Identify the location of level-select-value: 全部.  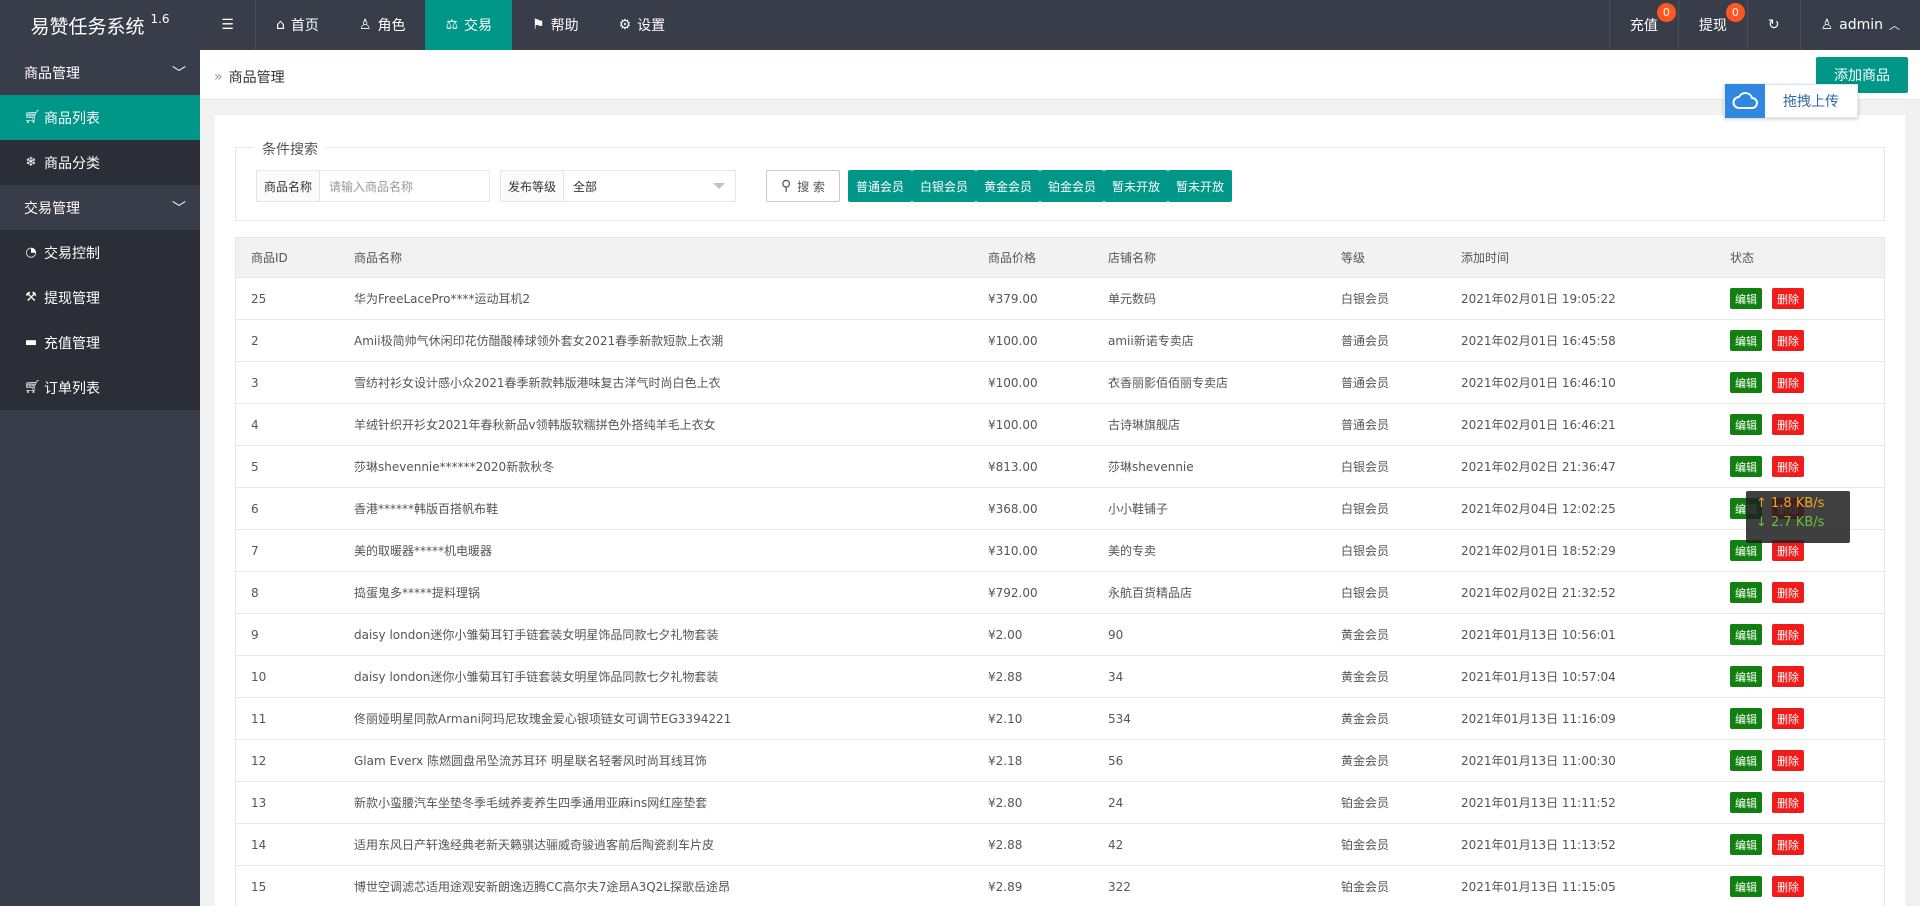
(649, 186).